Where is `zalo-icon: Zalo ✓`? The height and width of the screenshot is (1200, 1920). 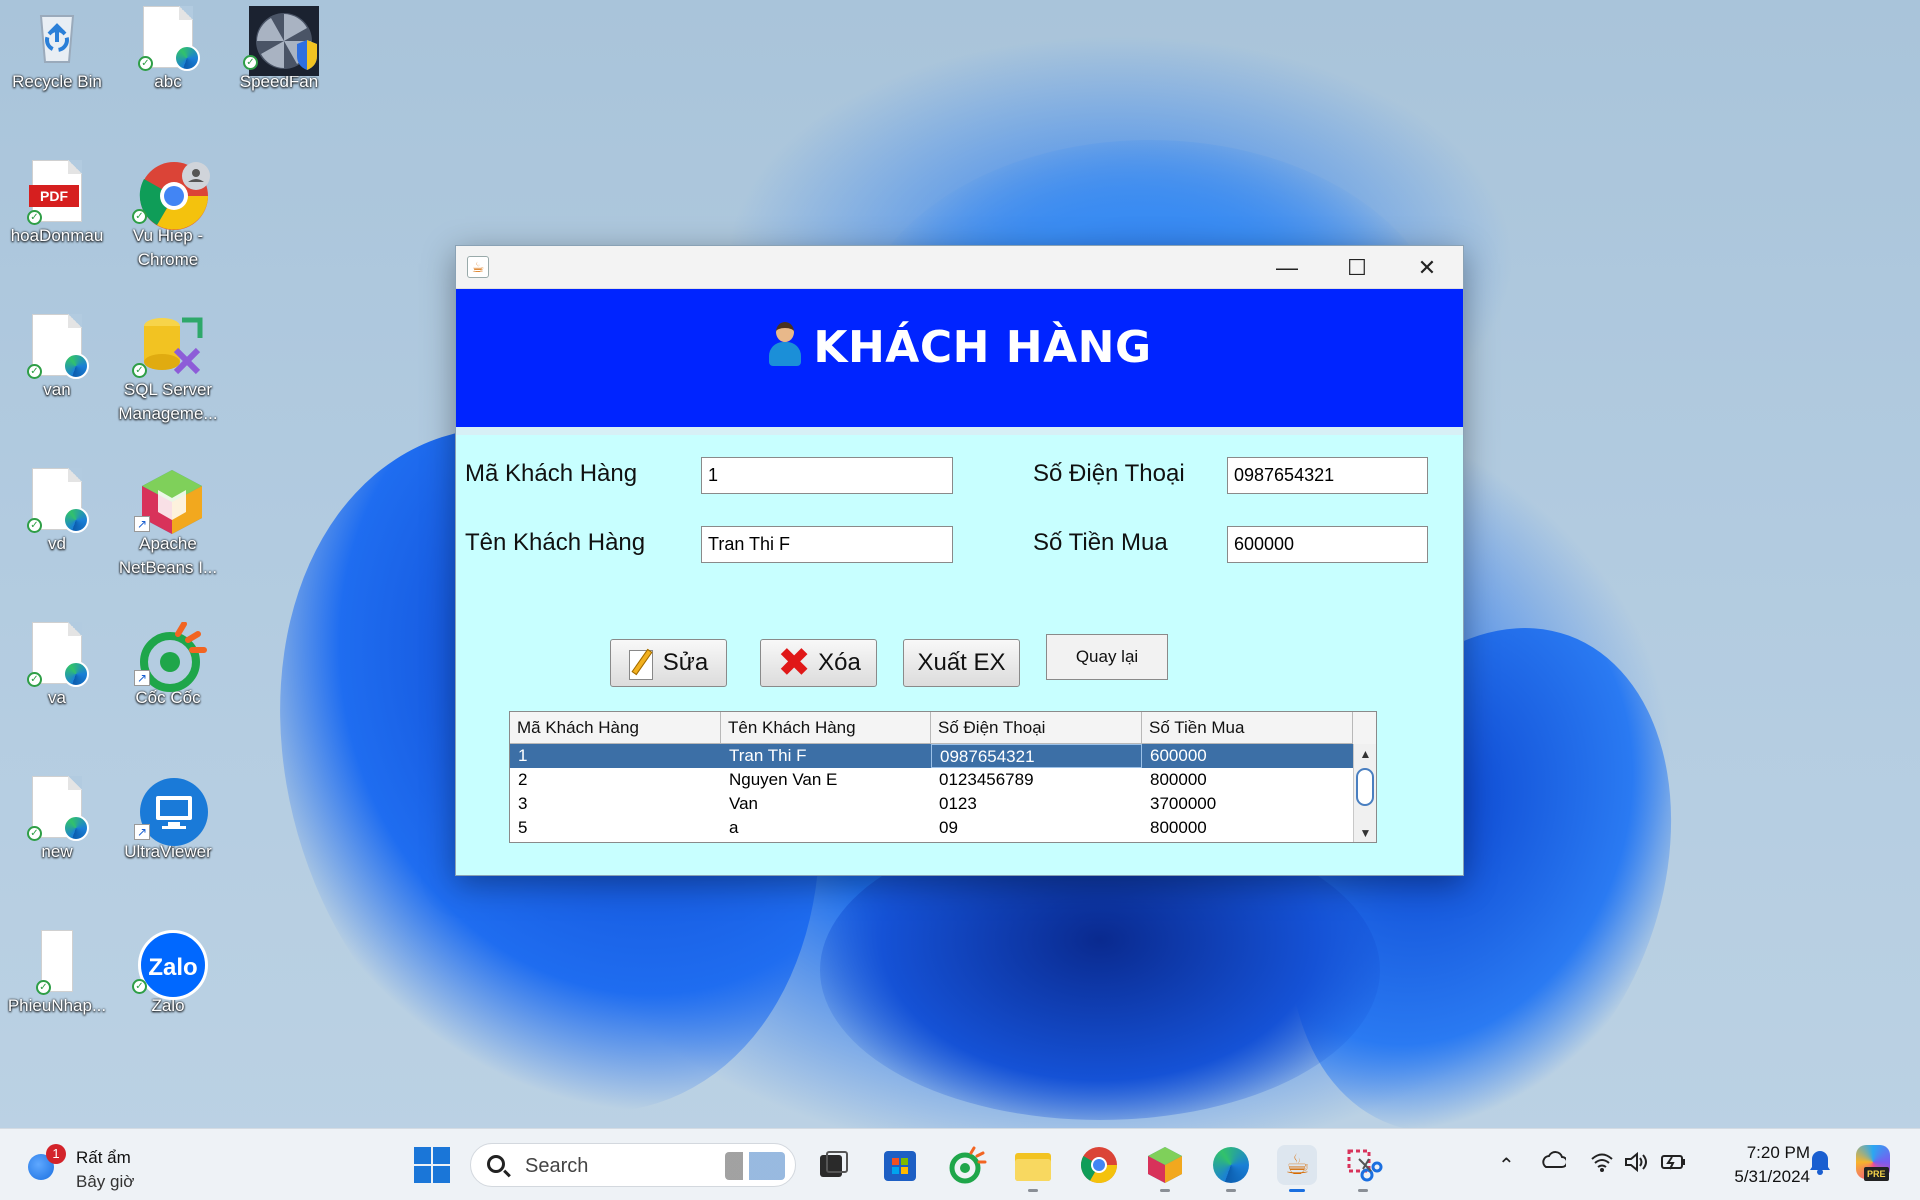 zalo-icon: Zalo ✓ is located at coordinates (170, 965).